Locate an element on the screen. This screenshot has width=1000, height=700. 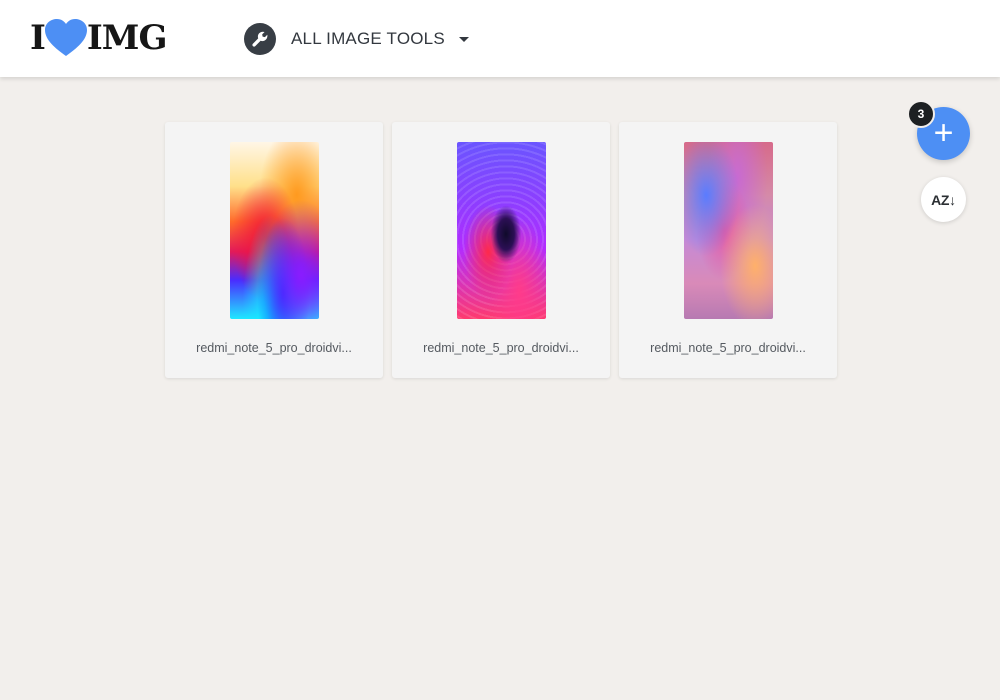
chevron-down-icon is located at coordinates (463, 39).